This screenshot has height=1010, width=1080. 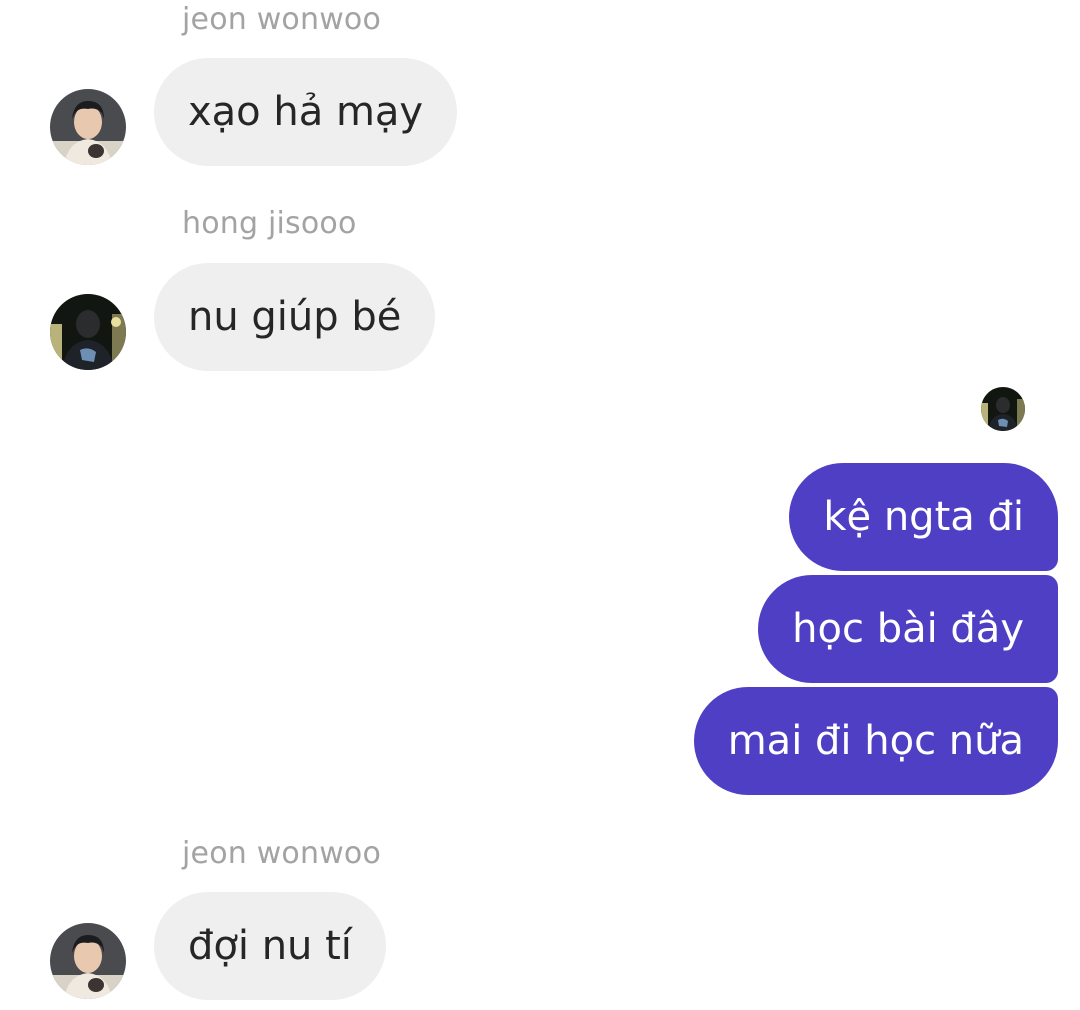 What do you see at coordinates (269, 223) in the screenshot?
I see `sender-name: hong jisooo` at bounding box center [269, 223].